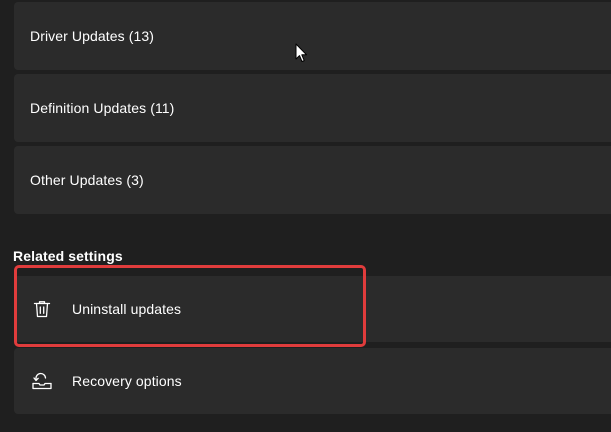 Image resolution: width=611 pixels, height=432 pixels. I want to click on uninstall-updates-label: Uninstall updates, so click(127, 309).